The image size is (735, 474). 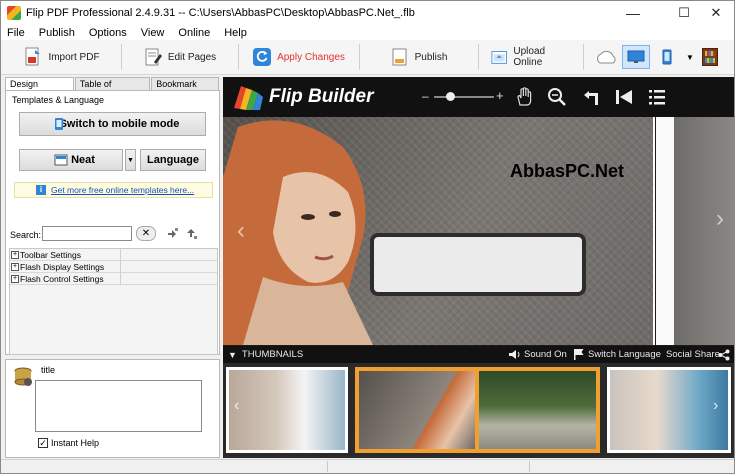 I want to click on apply-changes-button: Apply Changes, so click(x=299, y=57).